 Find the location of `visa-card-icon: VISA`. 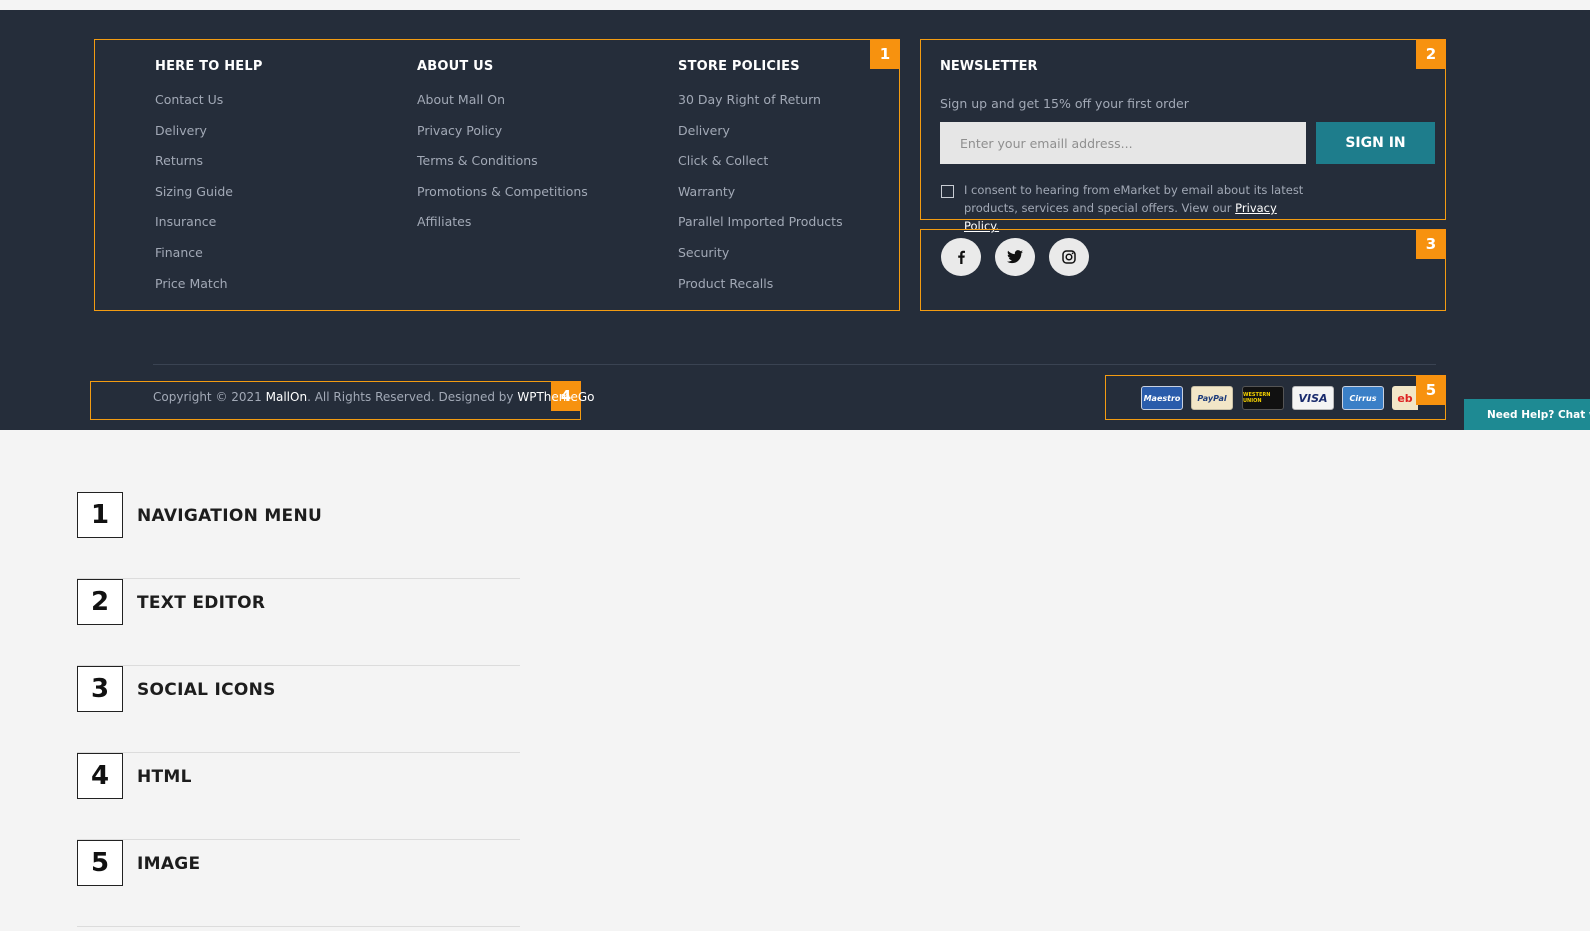

visa-card-icon: VISA is located at coordinates (1313, 398).